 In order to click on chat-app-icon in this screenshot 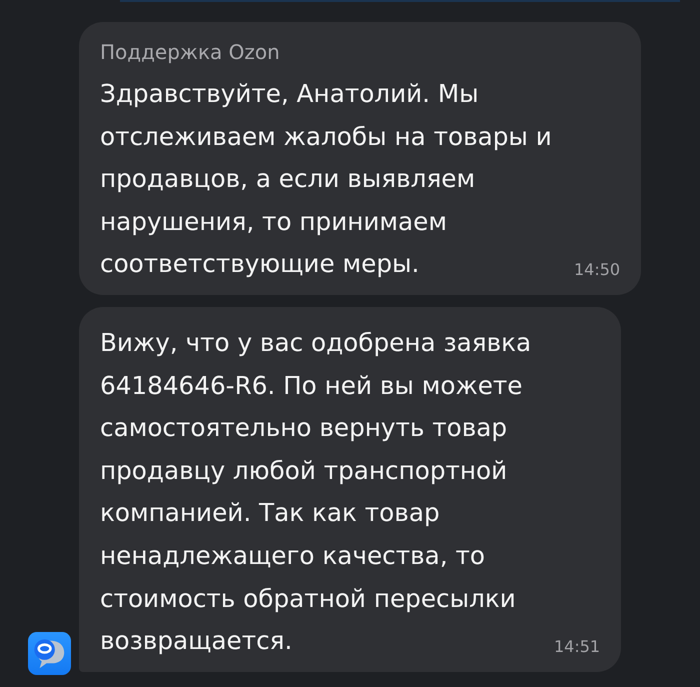, I will do `click(49, 653)`.